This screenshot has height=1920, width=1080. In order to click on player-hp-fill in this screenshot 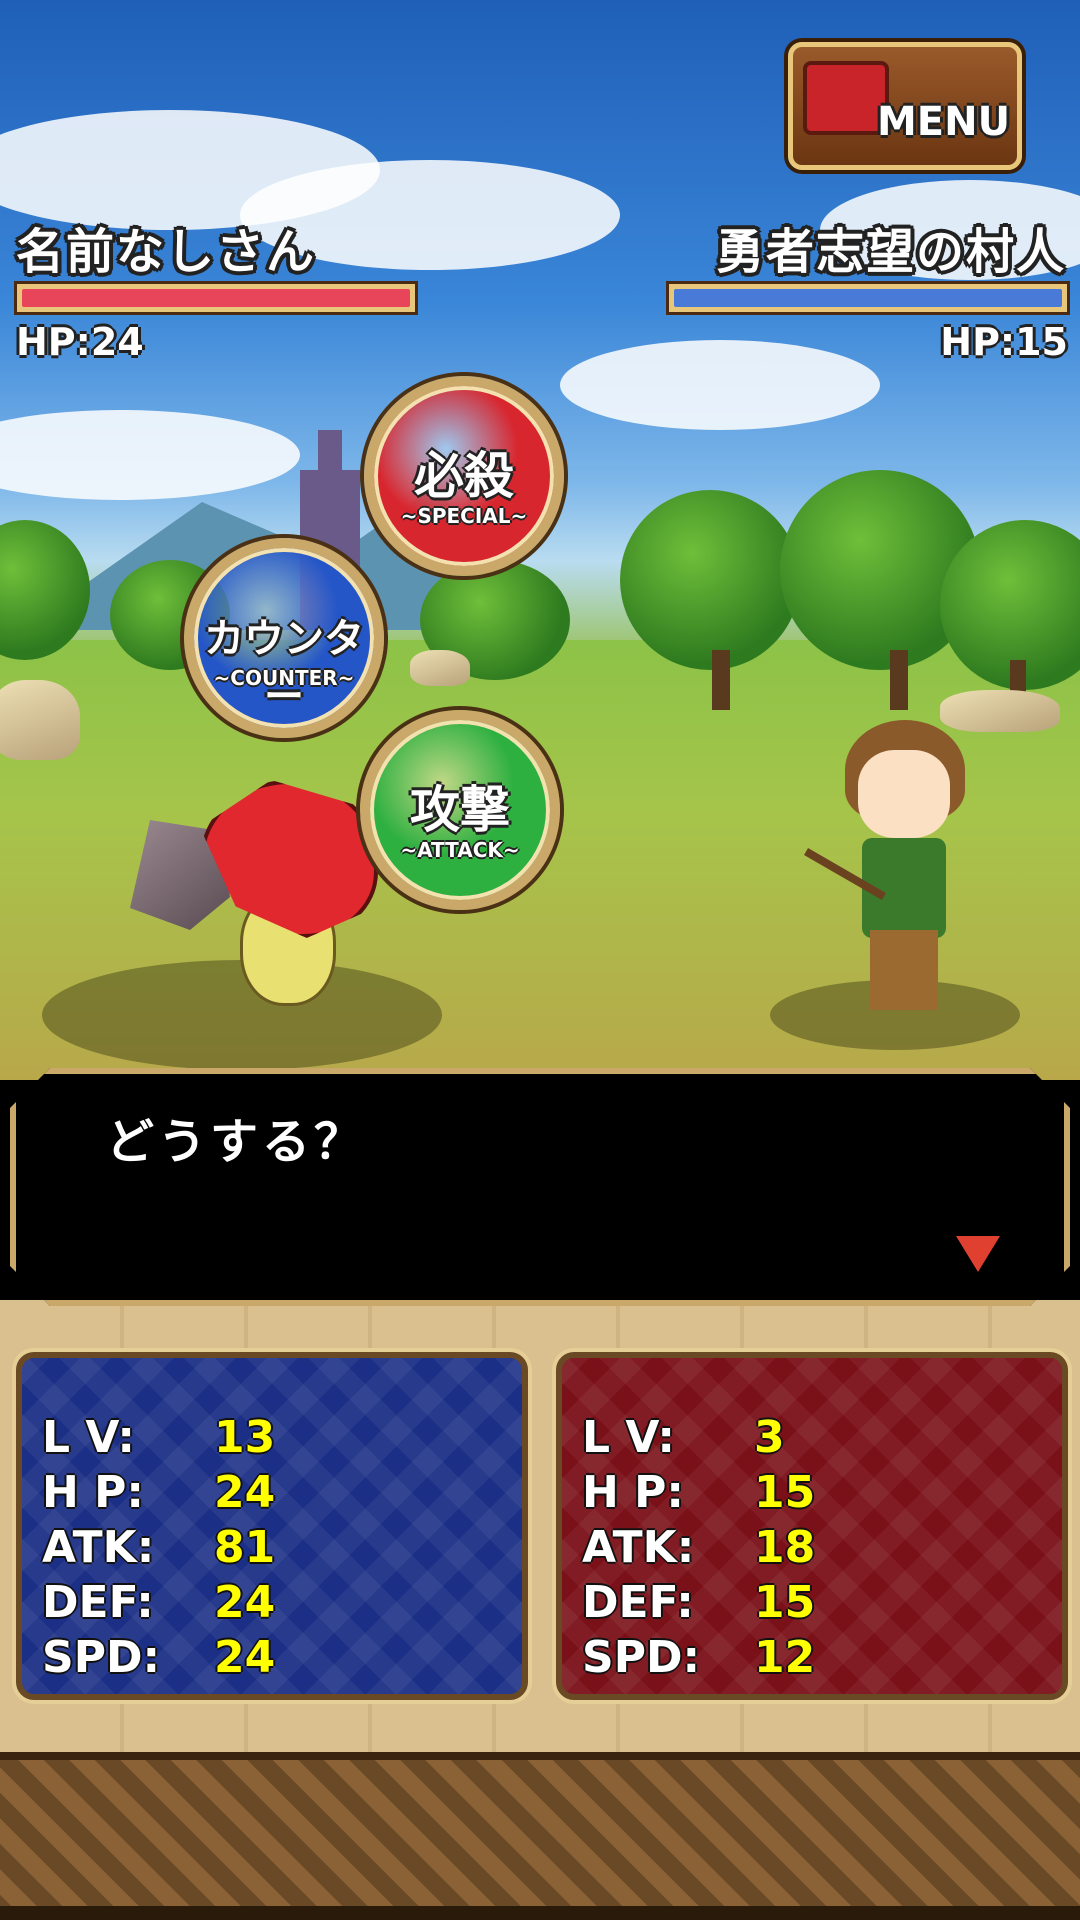, I will do `click(216, 298)`.